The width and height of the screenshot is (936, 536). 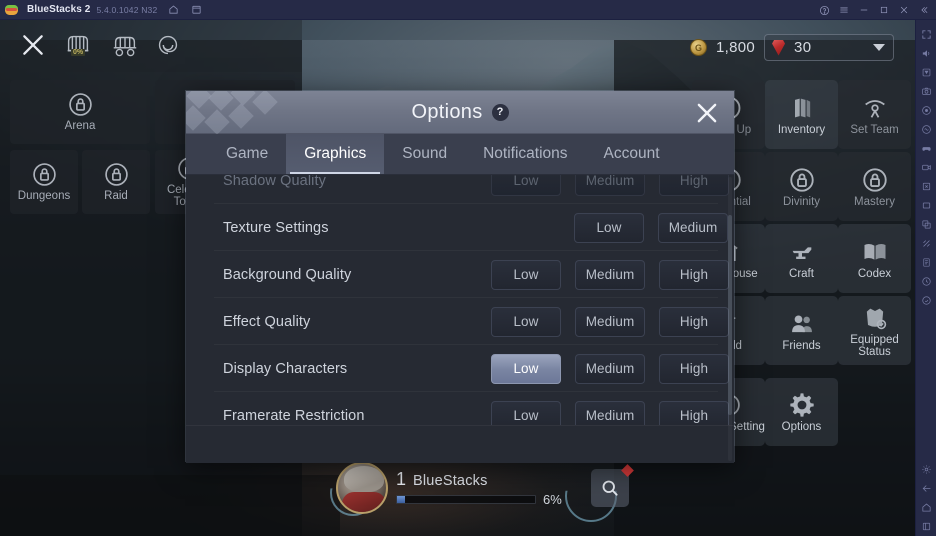 I want to click on inventory-icon, so click(x=802, y=108).